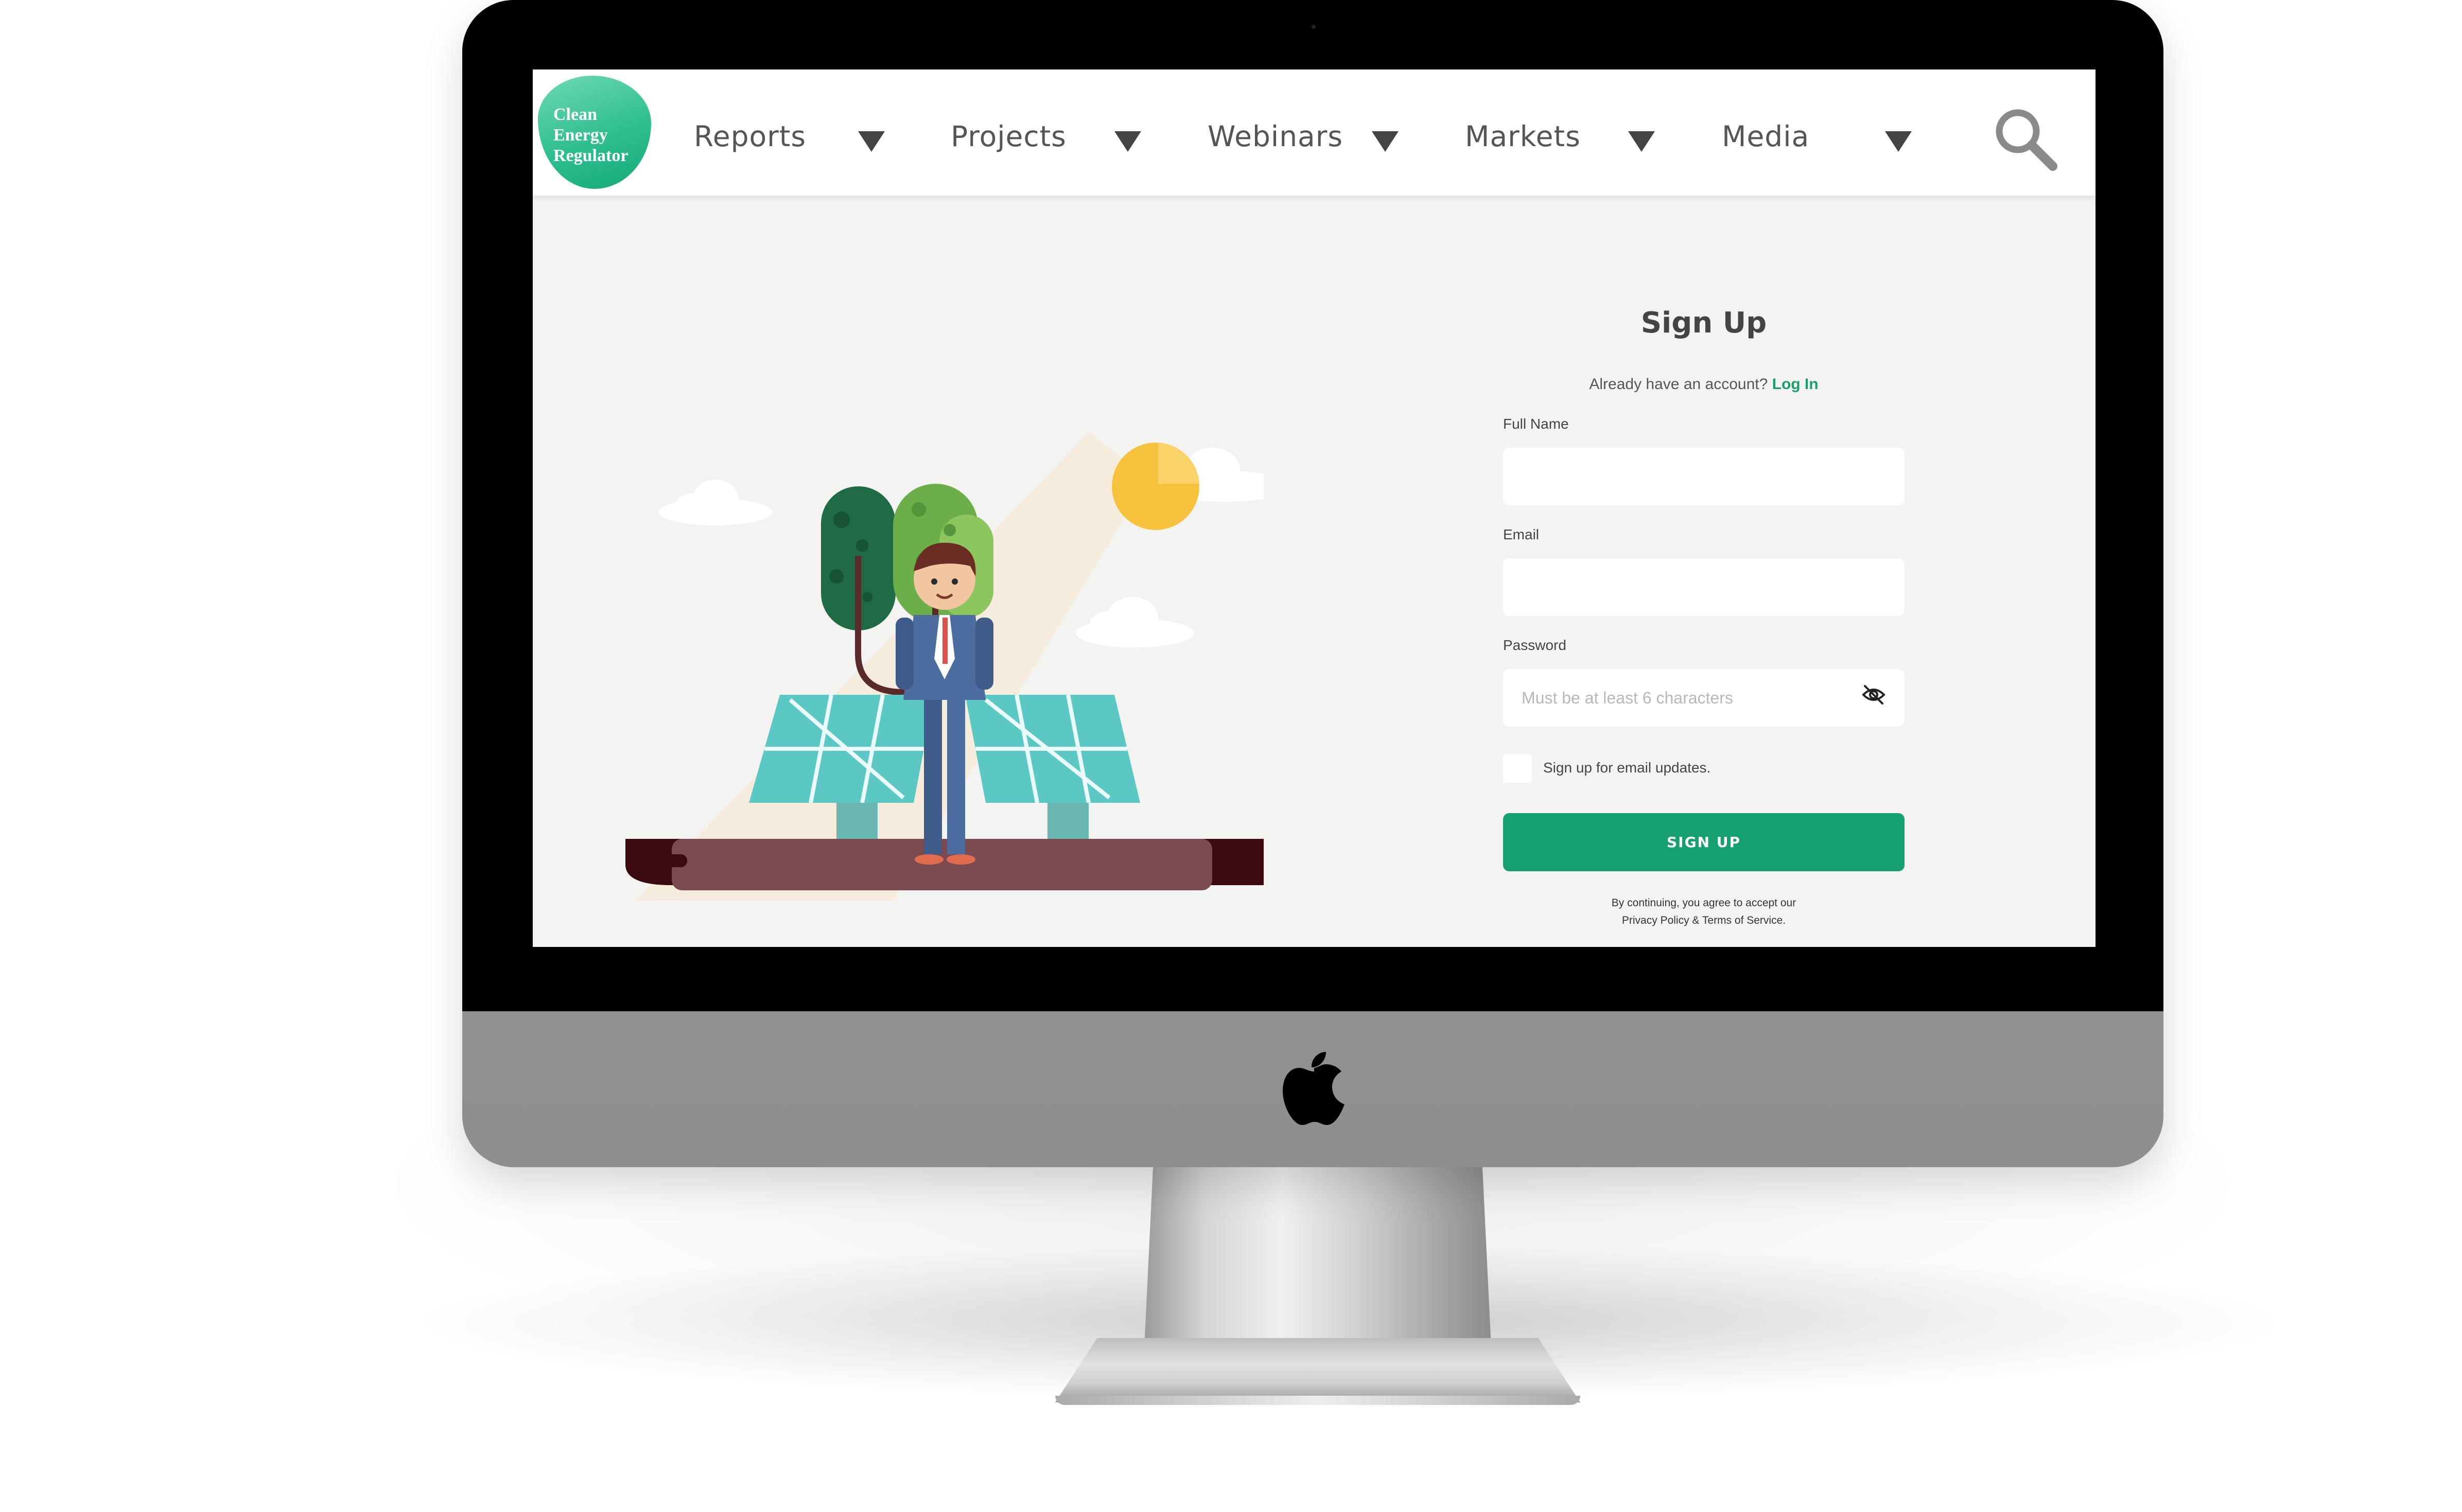 The width and height of the screenshot is (2462, 1512). What do you see at coordinates (1317, 1370) in the screenshot?
I see `imac-stand-base` at bounding box center [1317, 1370].